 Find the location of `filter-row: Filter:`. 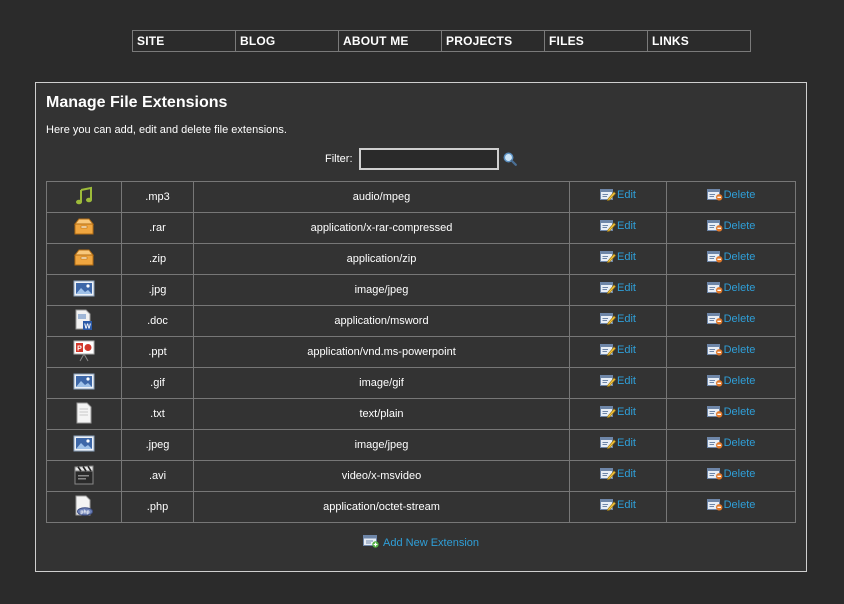

filter-row: Filter: is located at coordinates (421, 159).